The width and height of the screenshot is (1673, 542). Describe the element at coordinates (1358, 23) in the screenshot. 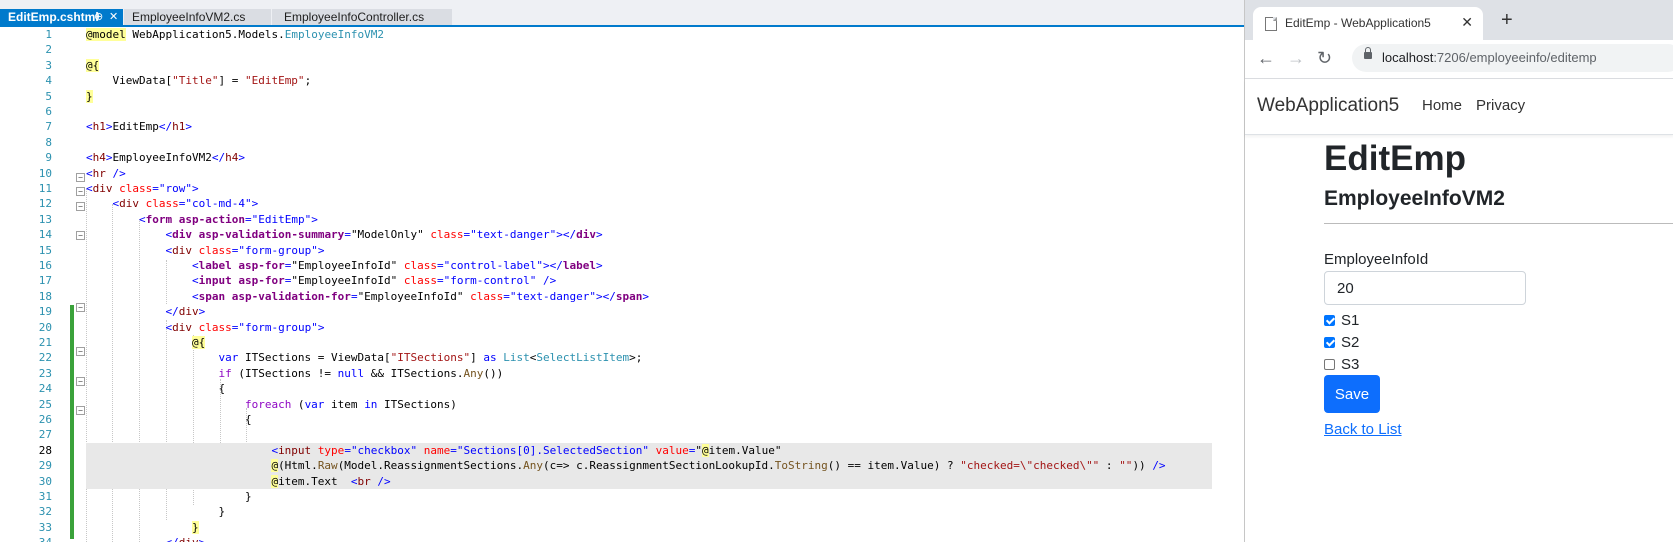

I see `browser-tab-title: EditEmp - WebApplication5` at that location.